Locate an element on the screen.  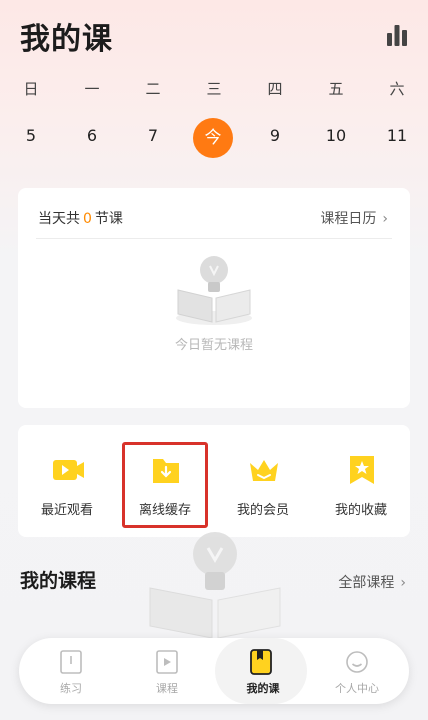
date-cell: 11 is located at coordinates (397, 136).